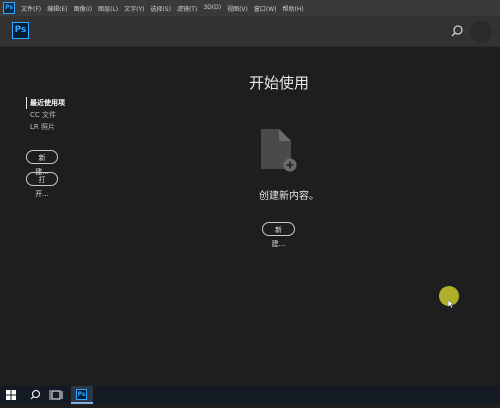  What do you see at coordinates (212, 8) in the screenshot?
I see `menu-3d: 3D(D)` at bounding box center [212, 8].